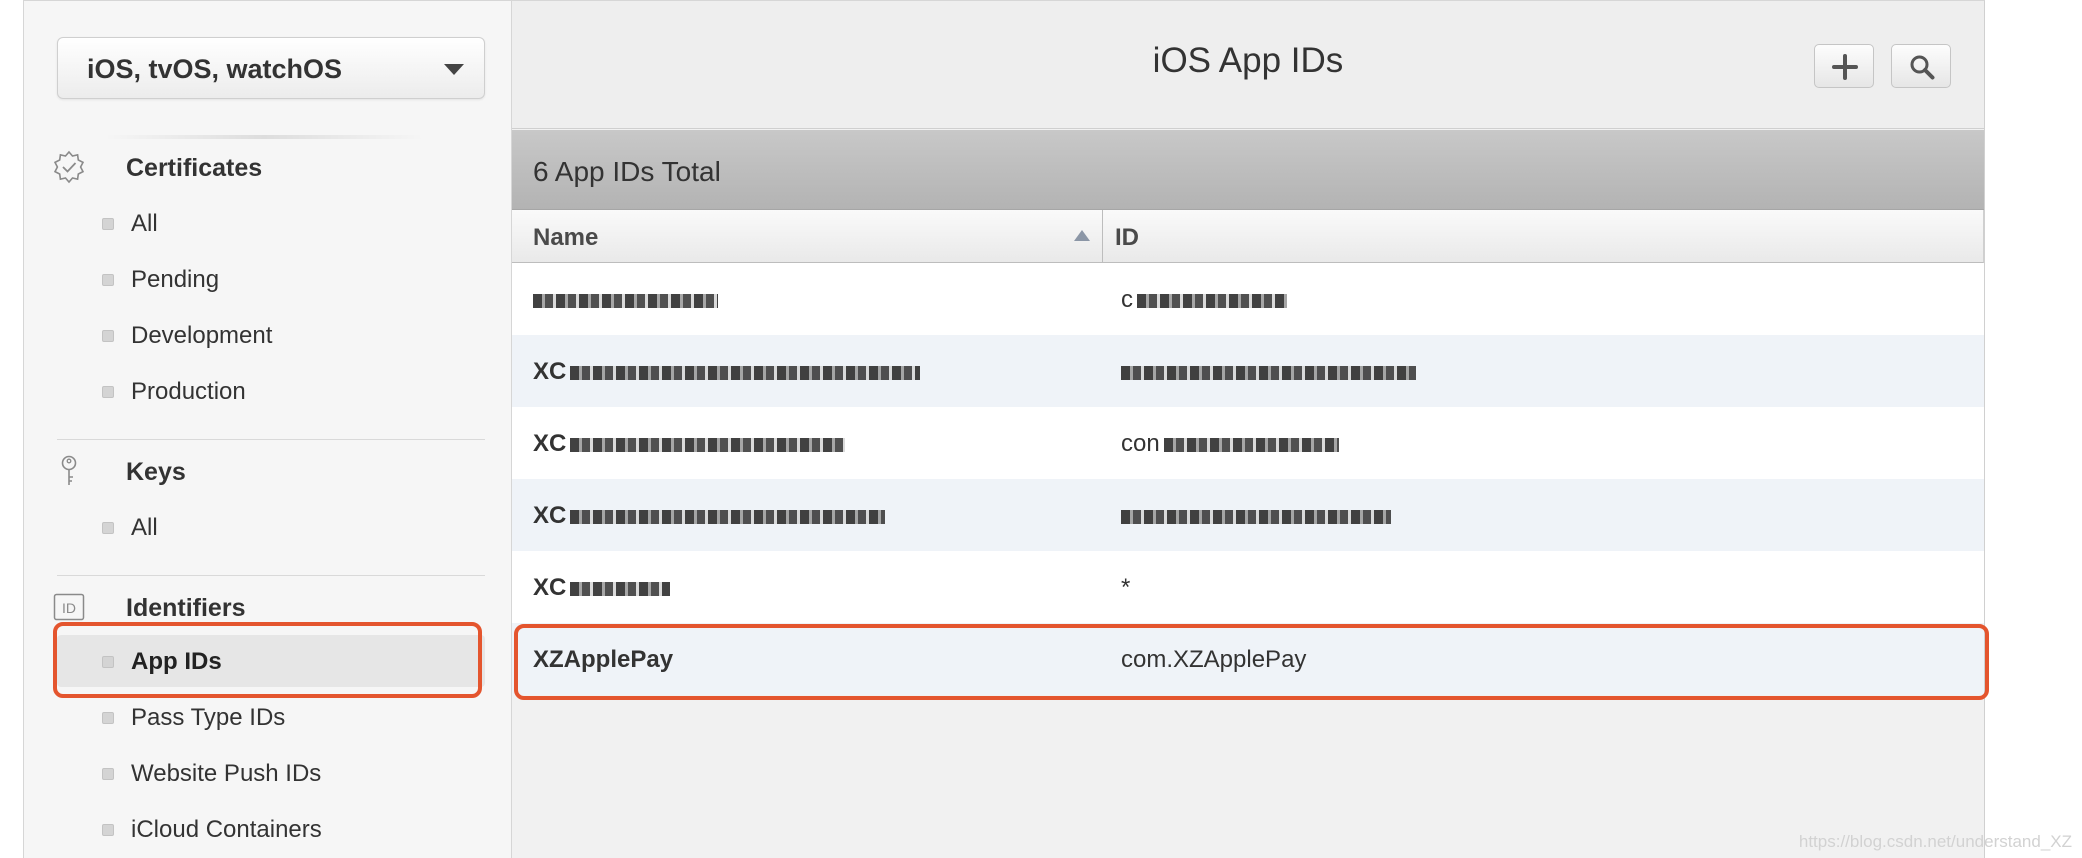 This screenshot has width=2082, height=858. What do you see at coordinates (603, 659) in the screenshot?
I see `cell-name: XZApplePay` at bounding box center [603, 659].